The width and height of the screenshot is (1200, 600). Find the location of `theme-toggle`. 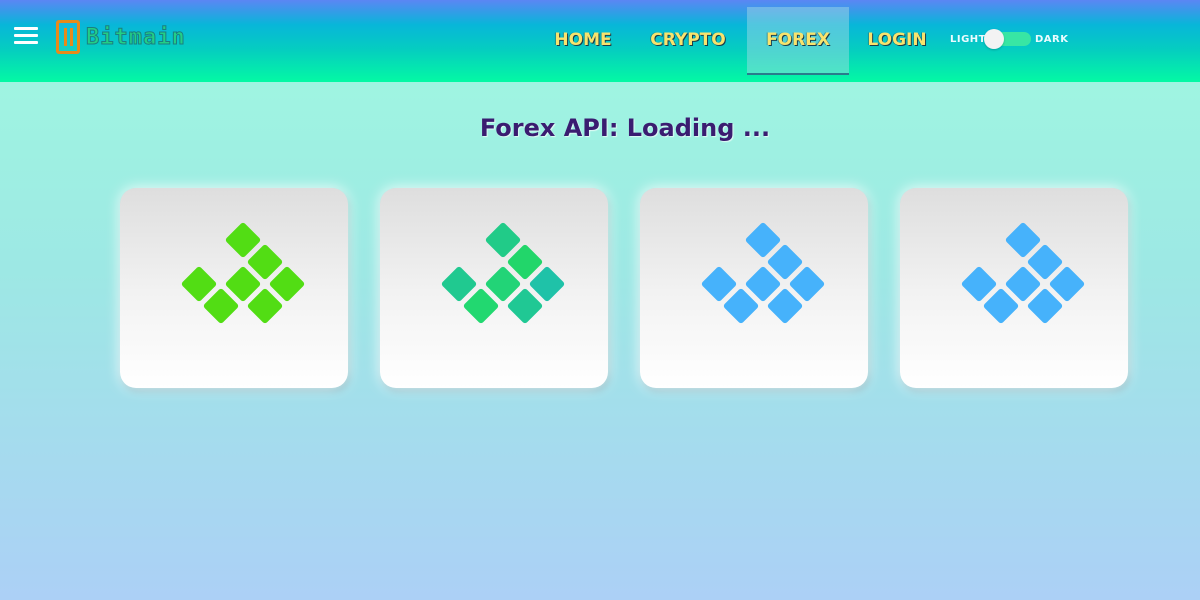

theme-toggle is located at coordinates (1007, 39).